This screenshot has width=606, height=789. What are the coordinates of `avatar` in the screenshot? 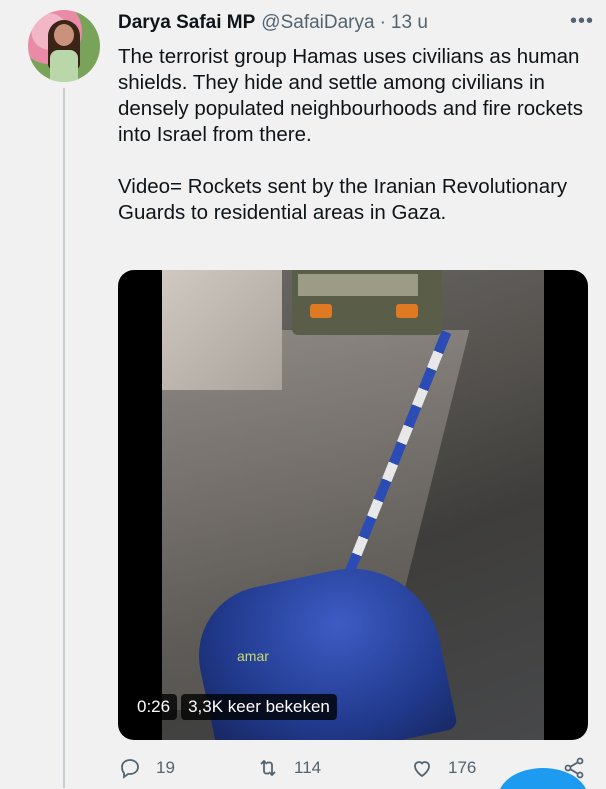 It's located at (64, 46).